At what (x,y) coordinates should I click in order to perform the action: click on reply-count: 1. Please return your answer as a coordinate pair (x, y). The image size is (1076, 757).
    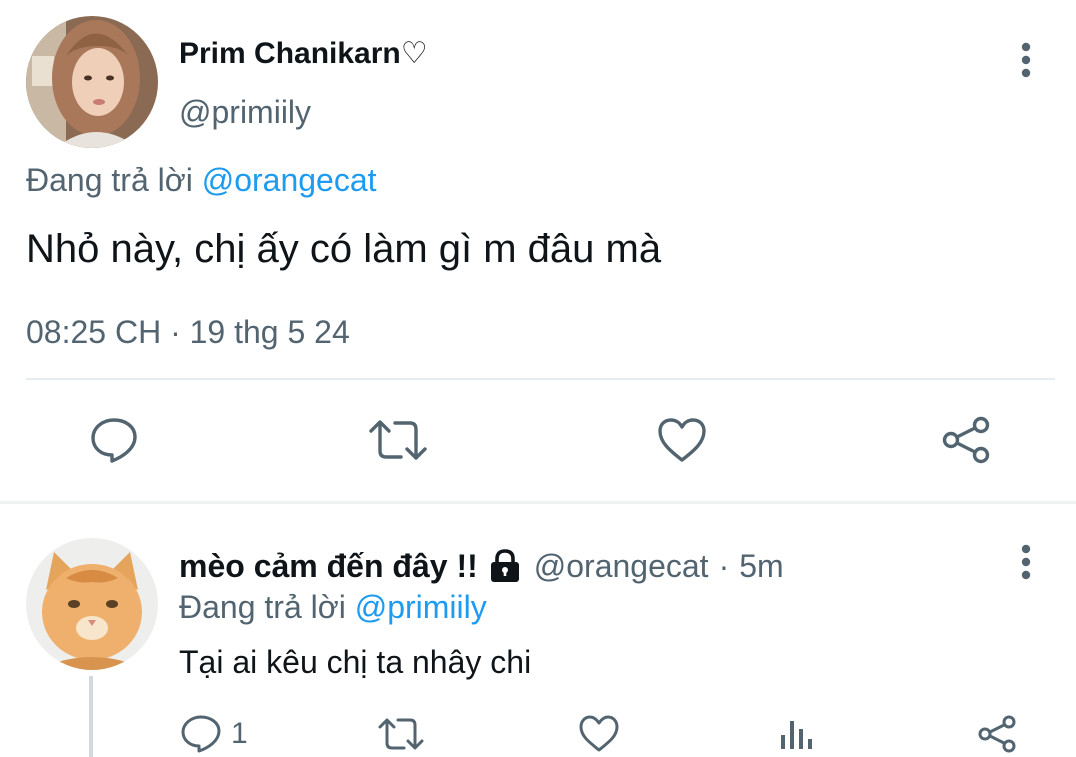
    Looking at the image, I should click on (239, 733).